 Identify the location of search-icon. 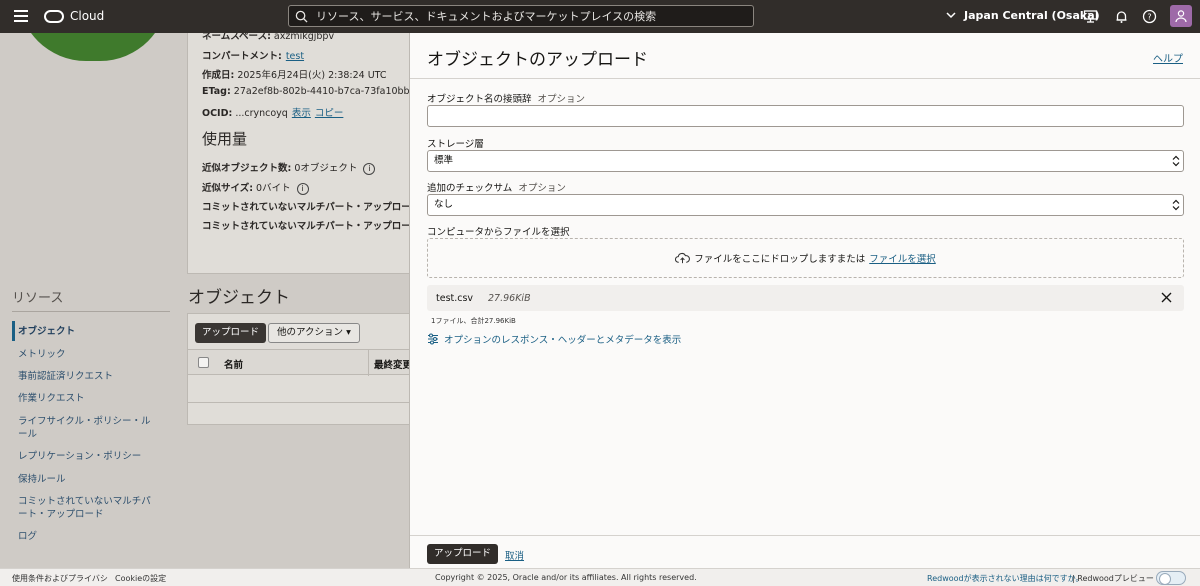
(301, 16).